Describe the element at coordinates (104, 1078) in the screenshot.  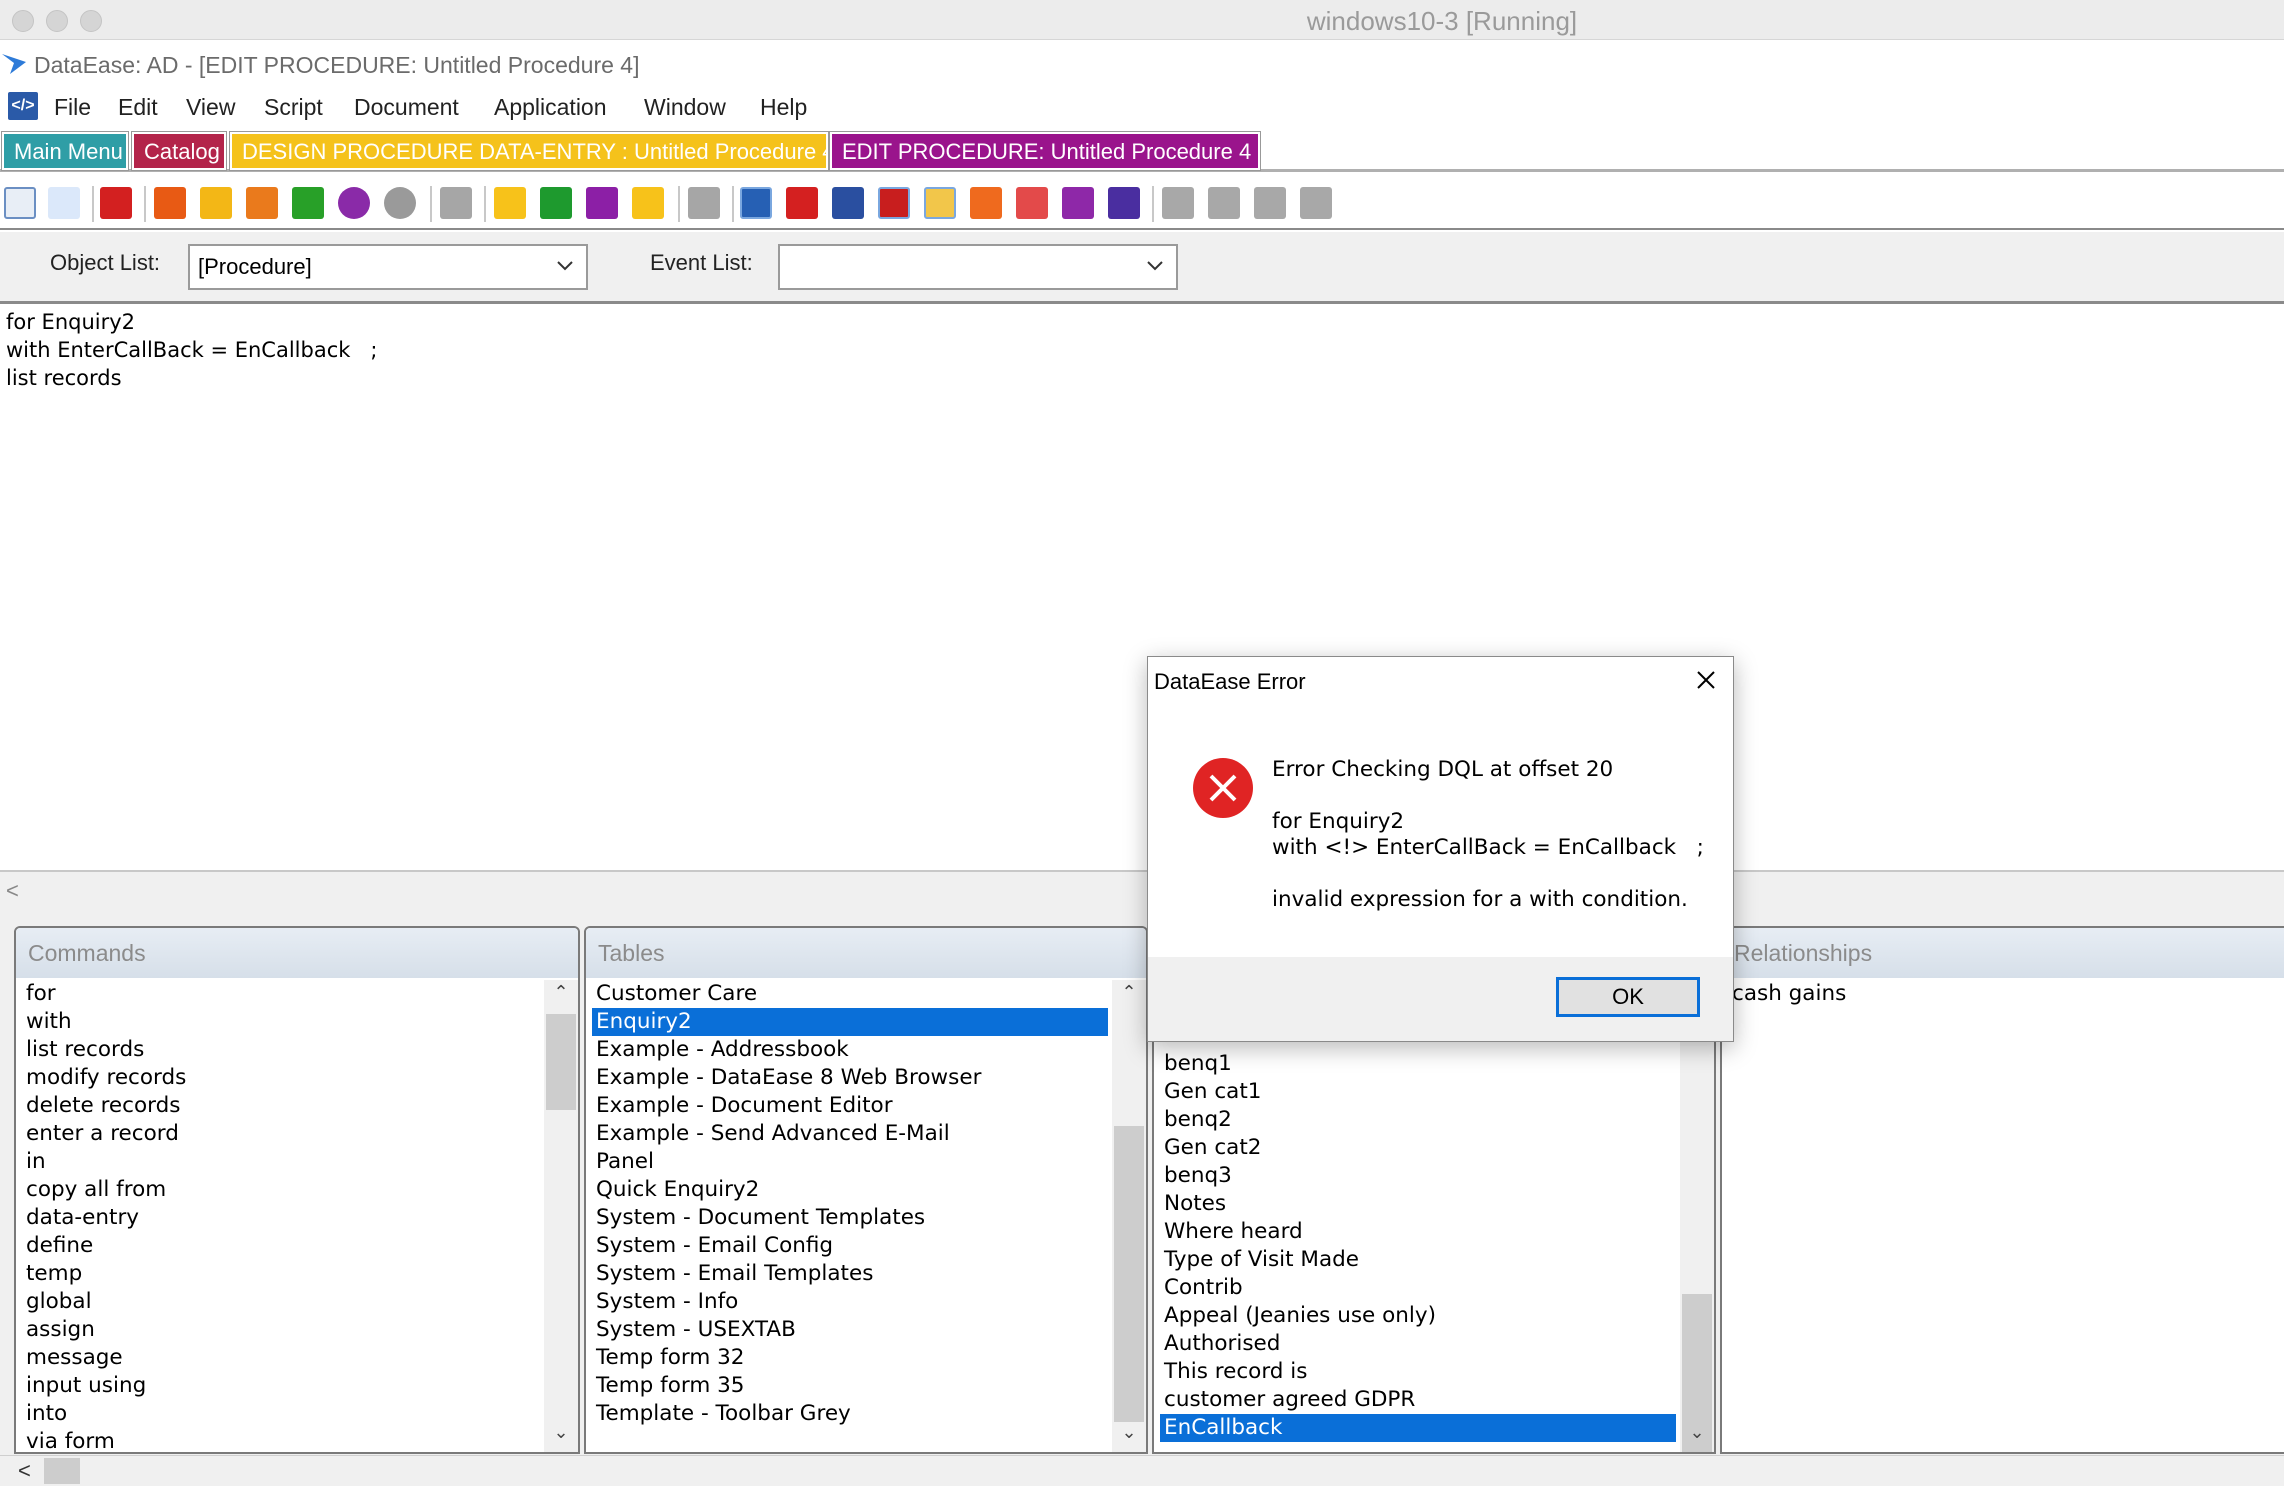
I see `list-item: modify records` at that location.